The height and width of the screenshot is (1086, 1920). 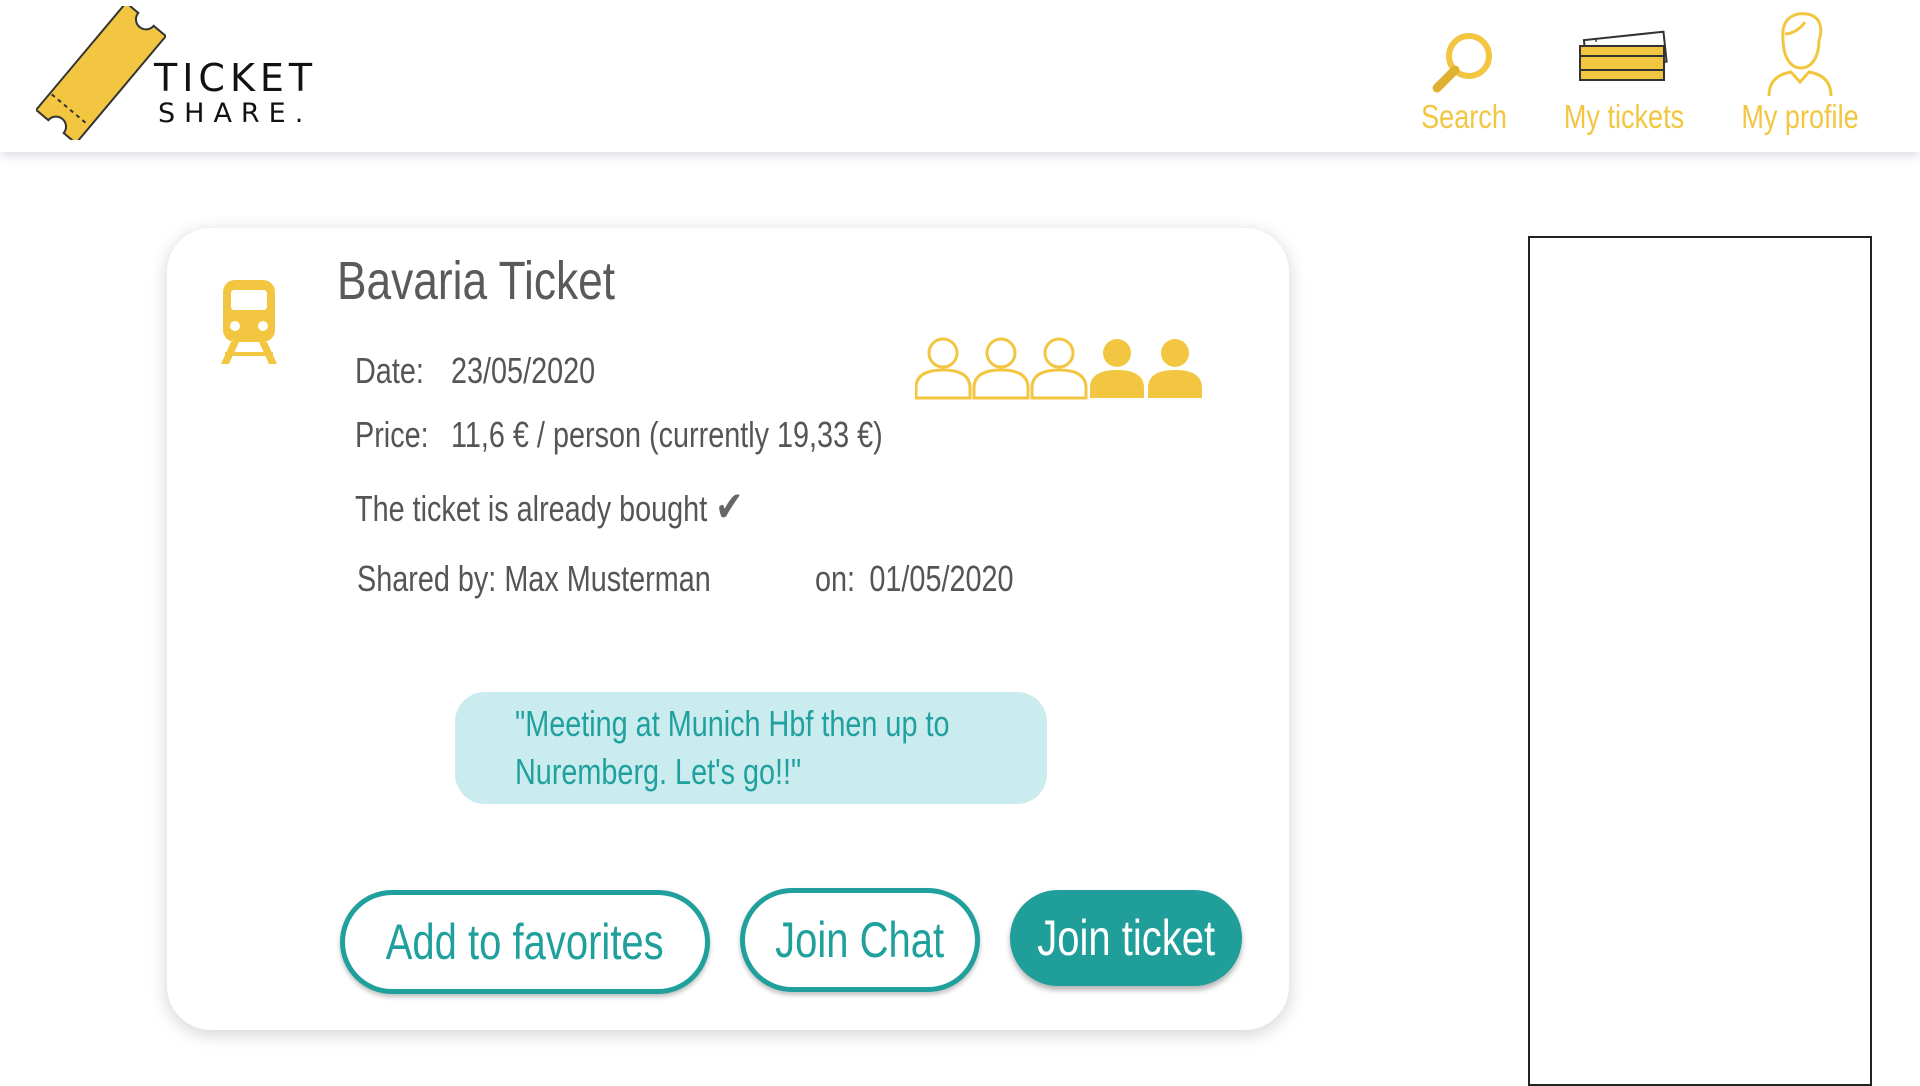 What do you see at coordinates (732, 723) in the screenshot?
I see `ticket-note-line-1: "Meeting at Munich Hbf then up to` at bounding box center [732, 723].